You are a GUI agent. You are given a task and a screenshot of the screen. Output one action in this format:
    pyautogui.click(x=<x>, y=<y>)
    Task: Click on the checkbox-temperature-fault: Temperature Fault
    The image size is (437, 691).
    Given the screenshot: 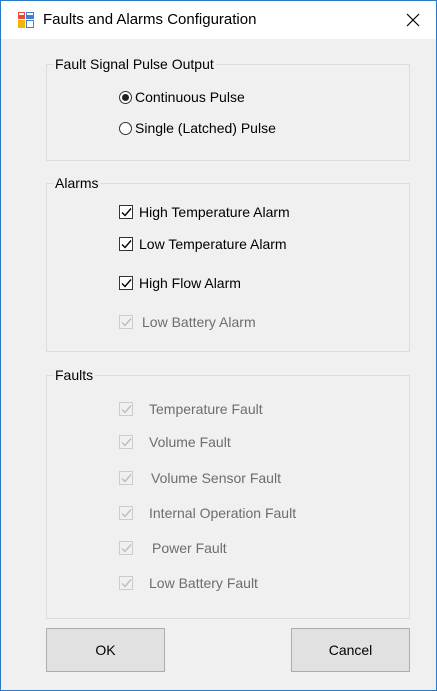 What is the action you would take?
    pyautogui.click(x=191, y=409)
    